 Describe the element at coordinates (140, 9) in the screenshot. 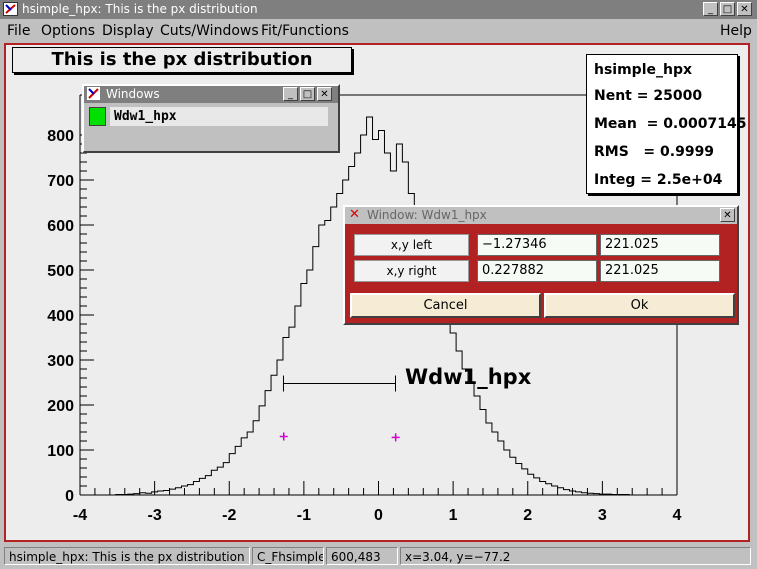

I see `window-title: hsimple_hpx: This is the px distribution` at that location.